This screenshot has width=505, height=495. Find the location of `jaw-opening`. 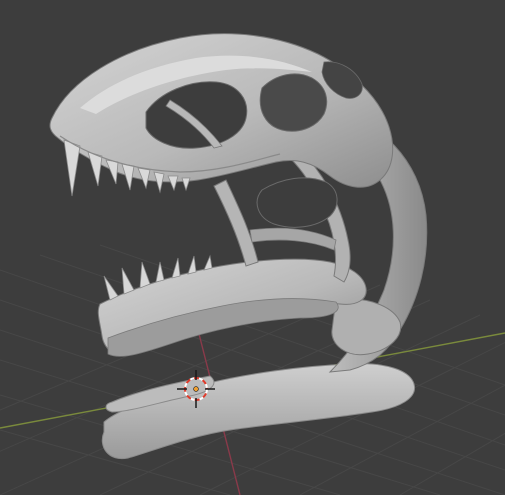

jaw-opening is located at coordinates (297, 202).